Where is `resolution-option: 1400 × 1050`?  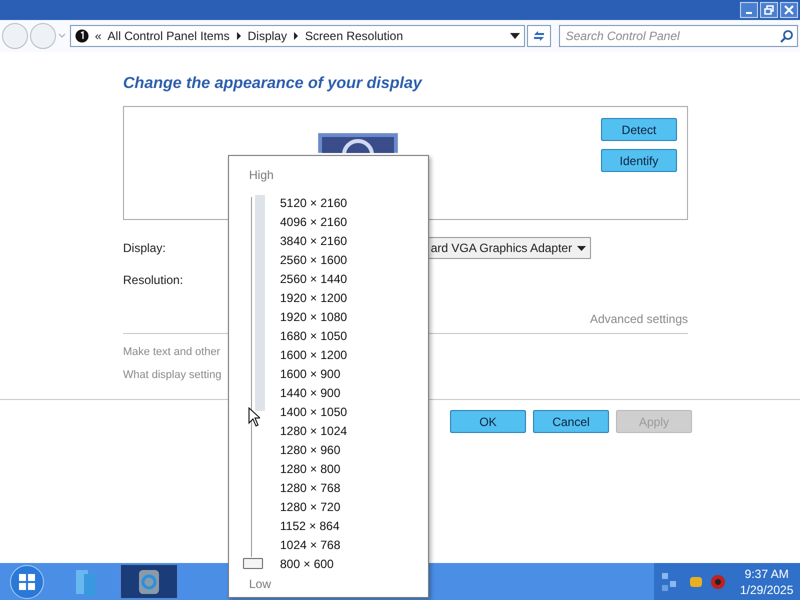 resolution-option: 1400 × 1050 is located at coordinates (314, 411).